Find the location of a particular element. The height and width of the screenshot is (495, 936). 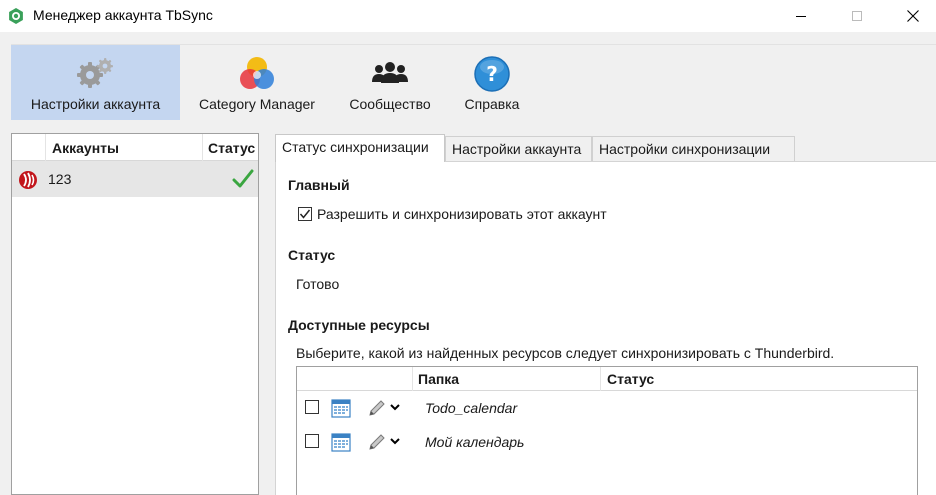

minimize-button is located at coordinates (801, 16).